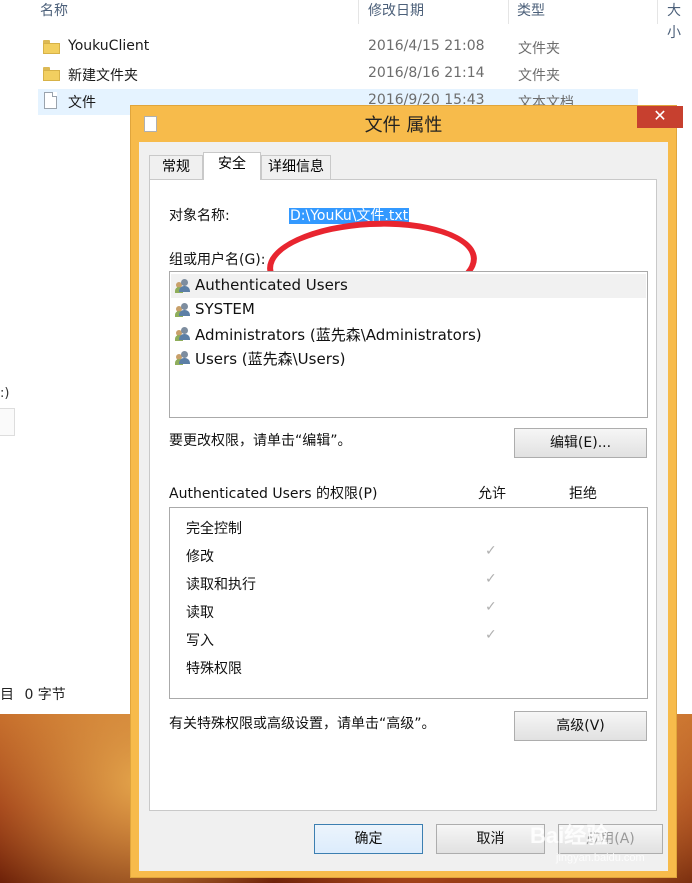 This screenshot has height=883, width=692. I want to click on object-name-label: 对象名称:, so click(199, 216).